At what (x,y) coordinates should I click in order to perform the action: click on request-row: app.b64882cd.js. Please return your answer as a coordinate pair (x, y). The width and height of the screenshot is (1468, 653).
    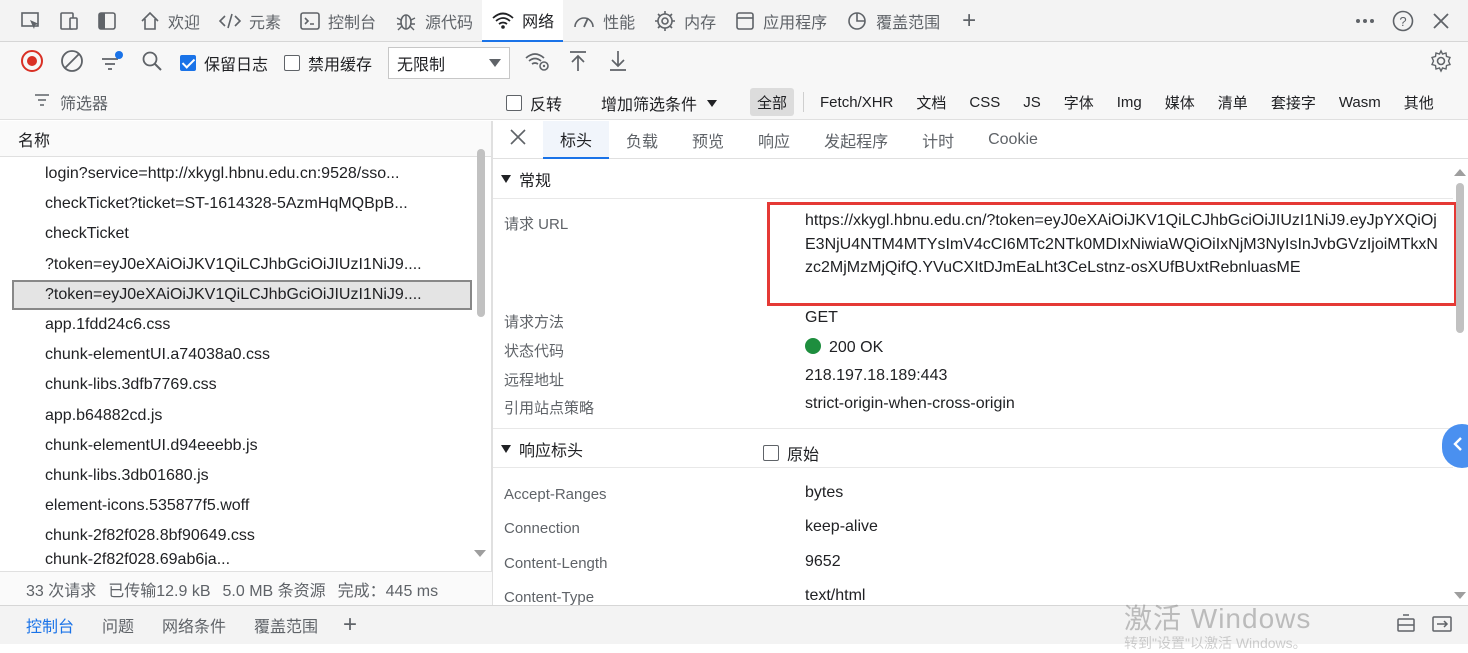
    Looking at the image, I should click on (242, 416).